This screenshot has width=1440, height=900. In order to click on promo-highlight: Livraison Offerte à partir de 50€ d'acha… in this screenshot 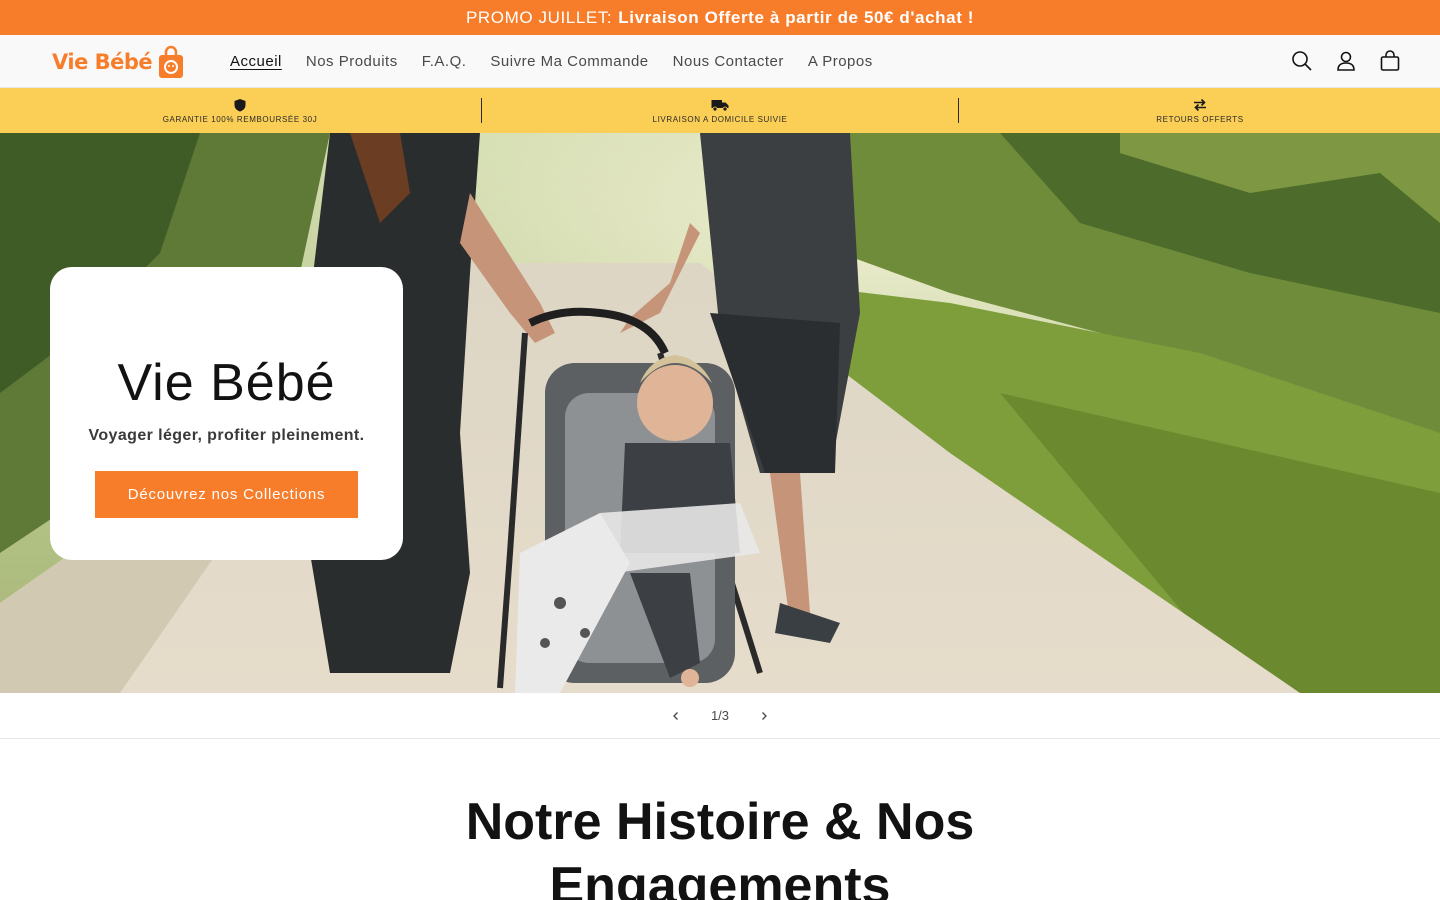, I will do `click(796, 17)`.